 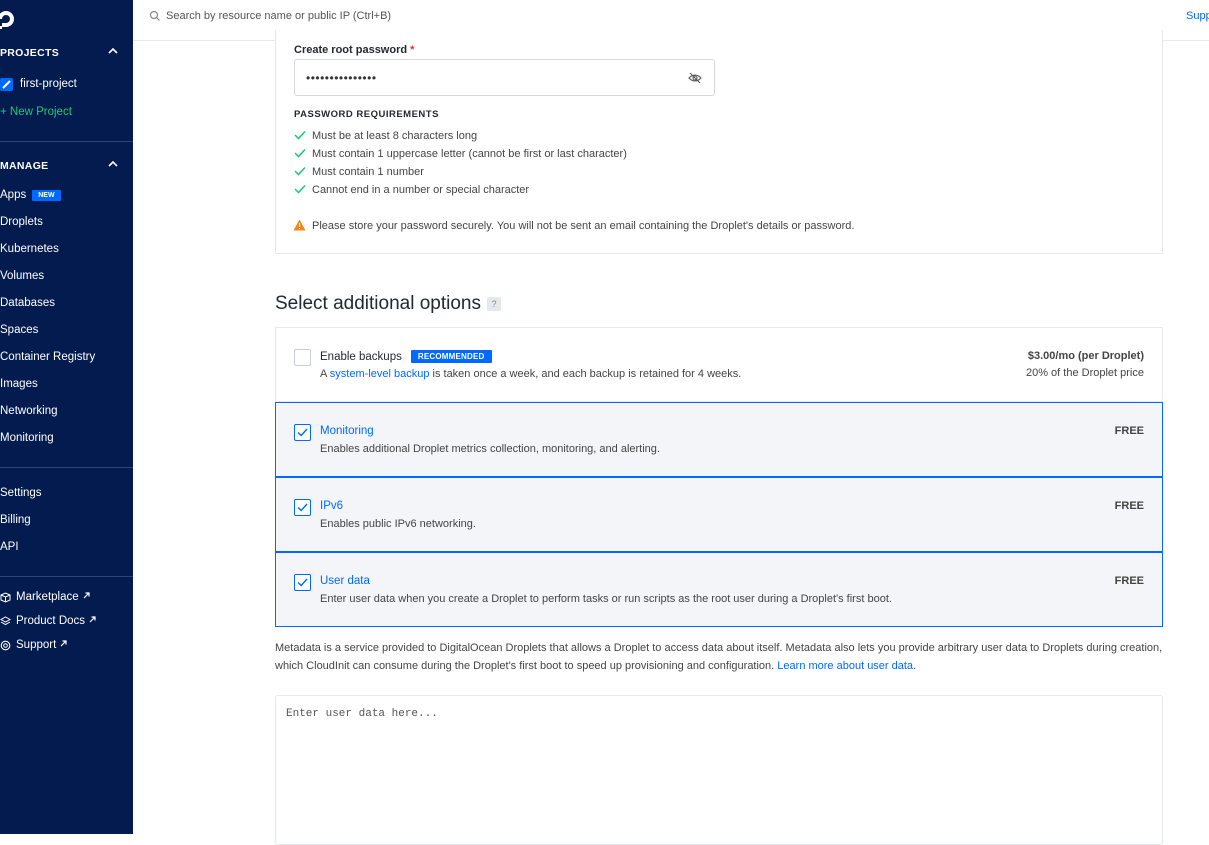 What do you see at coordinates (395, 136) in the screenshot?
I see `requirement-text: Must be at least 8 characters long` at bounding box center [395, 136].